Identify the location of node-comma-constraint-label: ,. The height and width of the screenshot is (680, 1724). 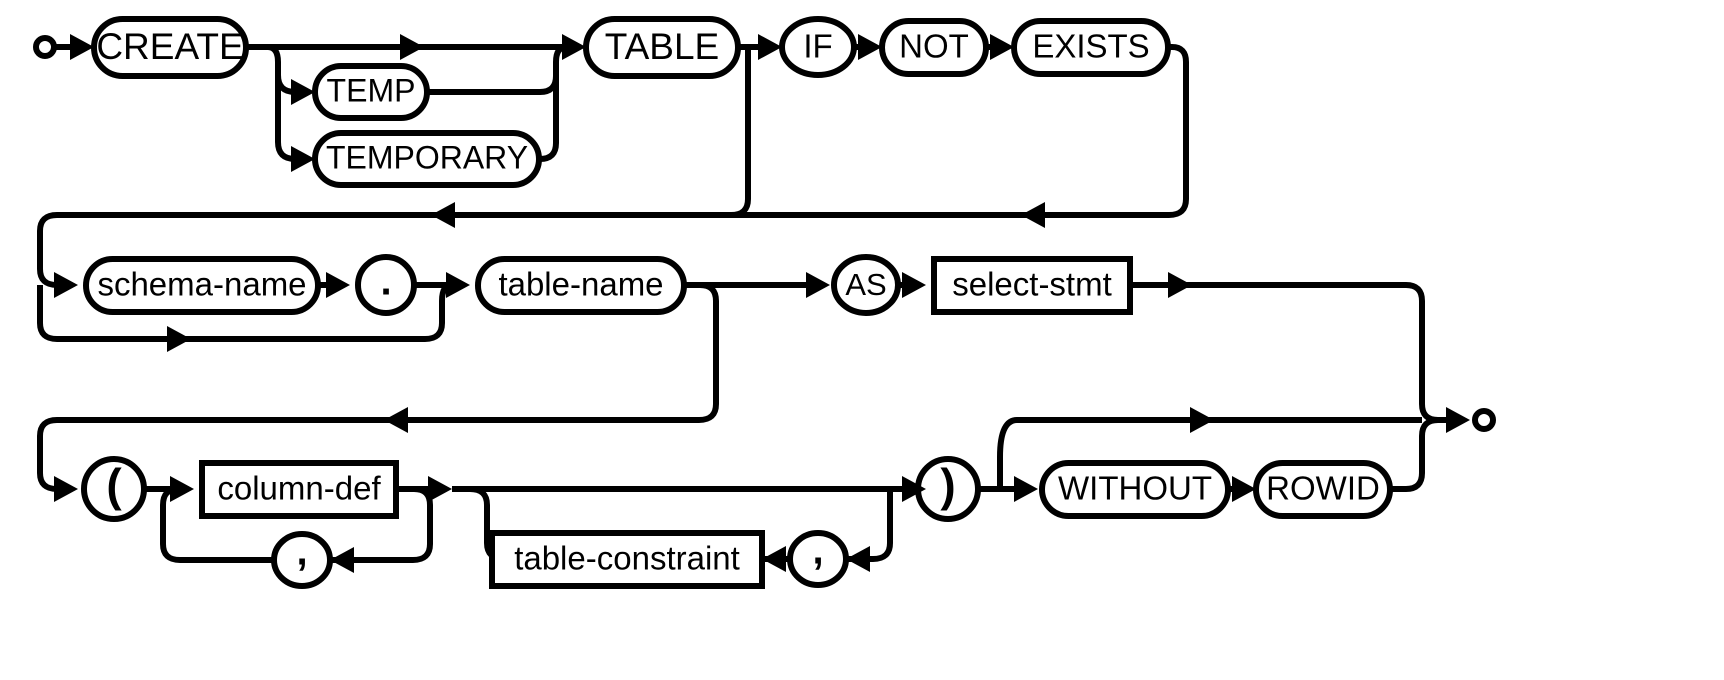
(817, 551).